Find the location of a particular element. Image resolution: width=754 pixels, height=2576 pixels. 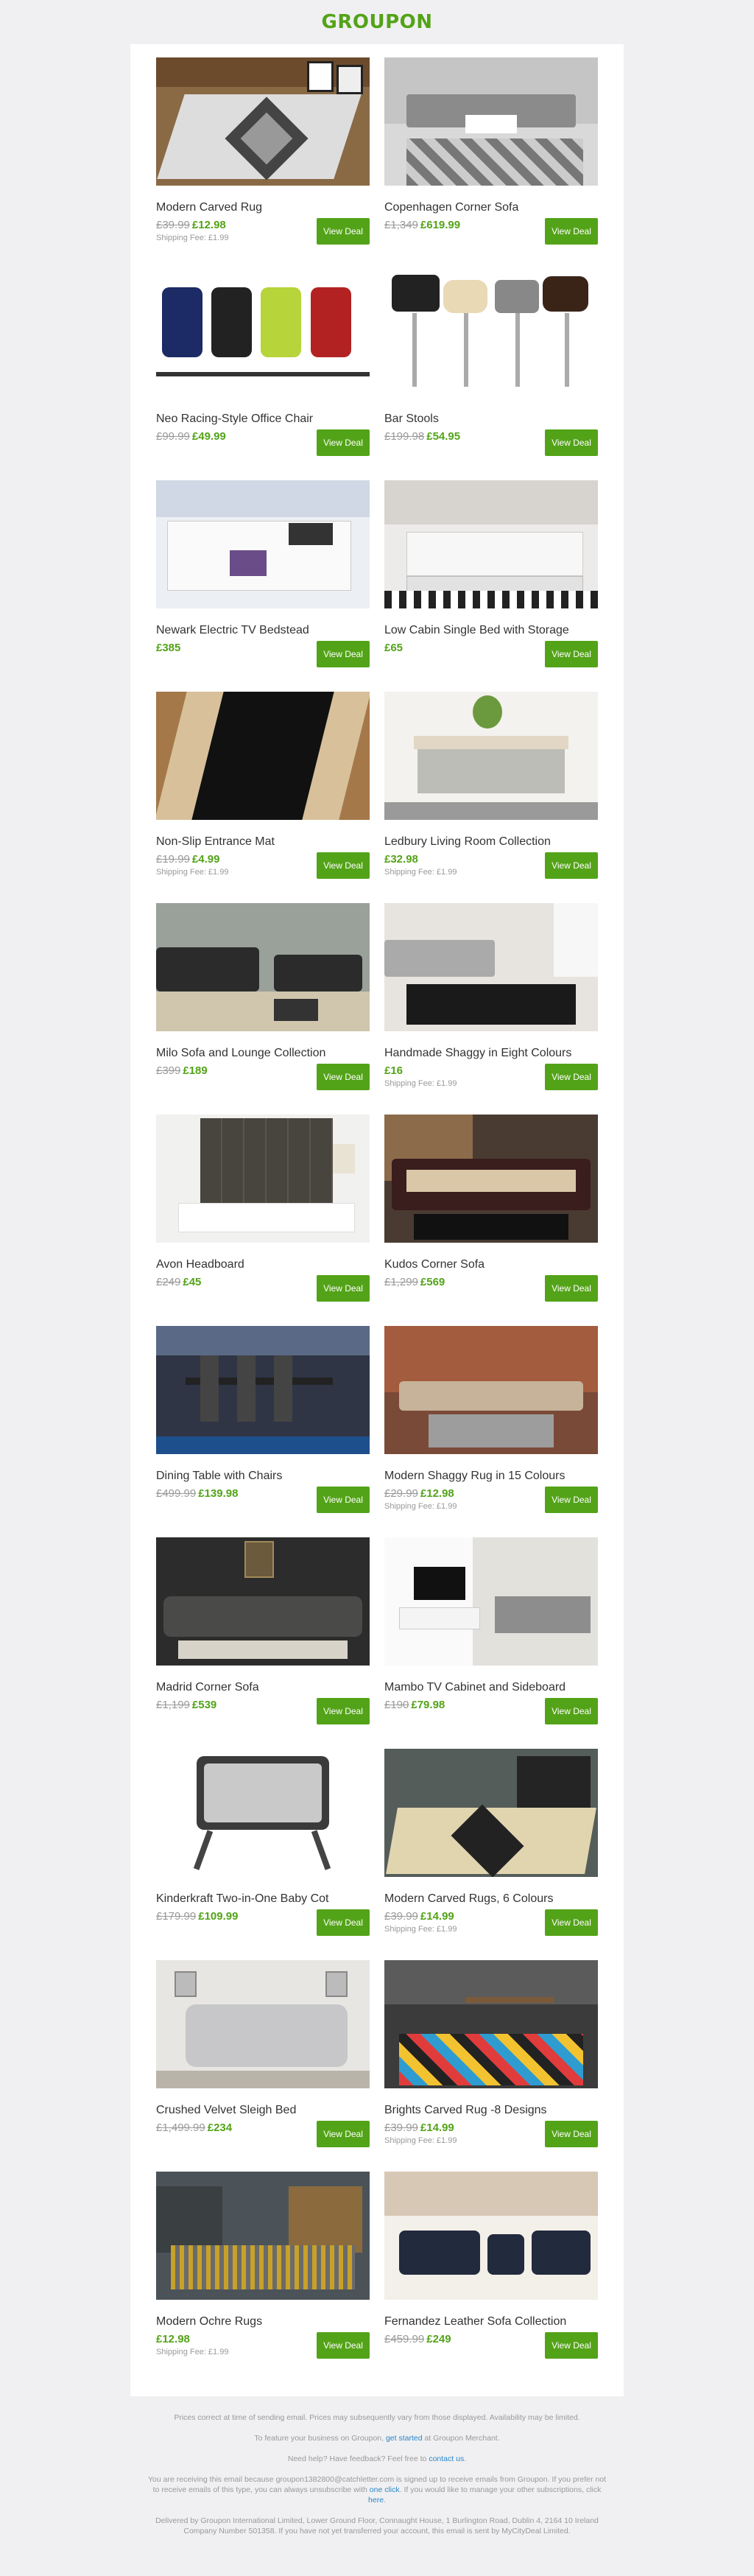

groupon-logo: GROUPON is located at coordinates (377, 22).